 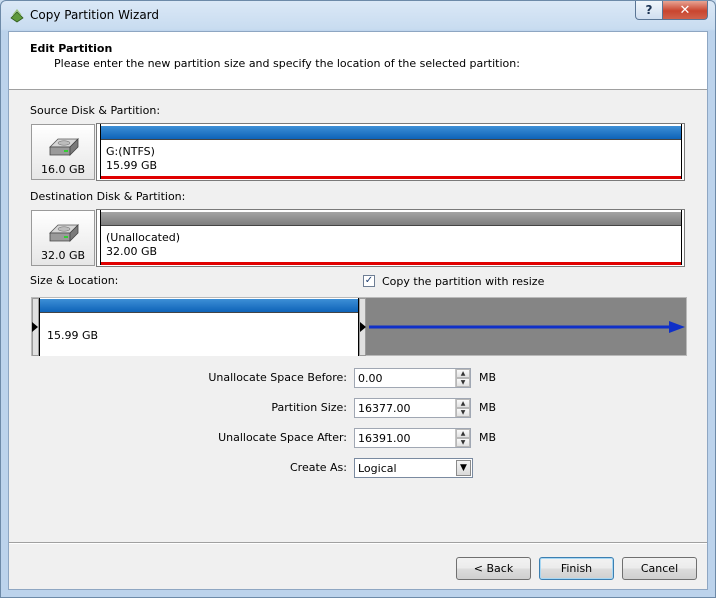 I want to click on size-location-label: Size & Location:, so click(x=74, y=280).